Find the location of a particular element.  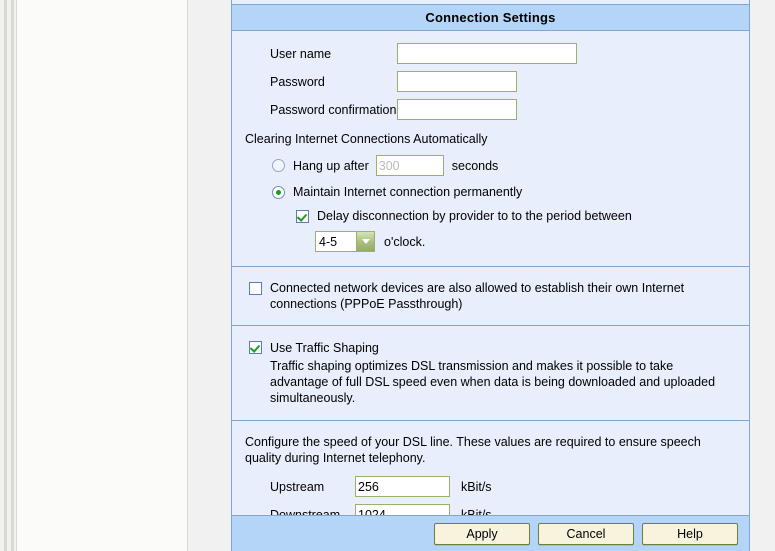

password-label: Password is located at coordinates (297, 81).